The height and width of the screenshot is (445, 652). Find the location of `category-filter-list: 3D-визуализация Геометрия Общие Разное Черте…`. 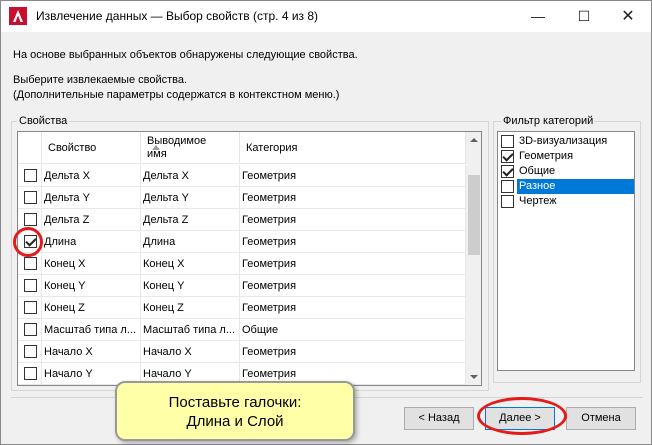

category-filter-list: 3D-визуализация Геометрия Общие Разное Черте… is located at coordinates (566, 251).